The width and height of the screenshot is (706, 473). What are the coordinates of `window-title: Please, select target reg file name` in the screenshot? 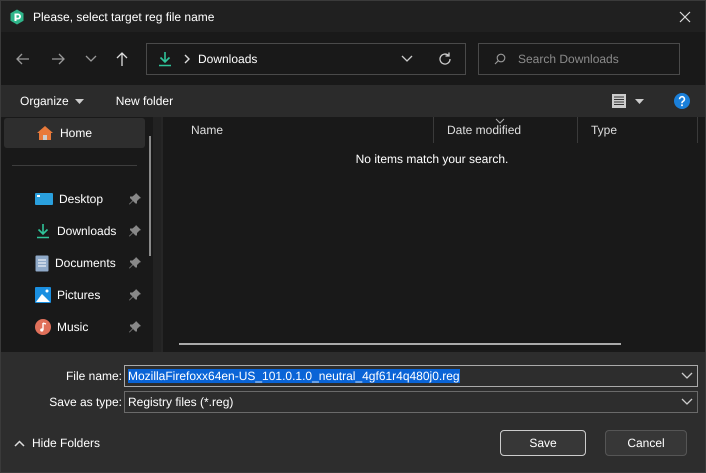 It's located at (123, 17).